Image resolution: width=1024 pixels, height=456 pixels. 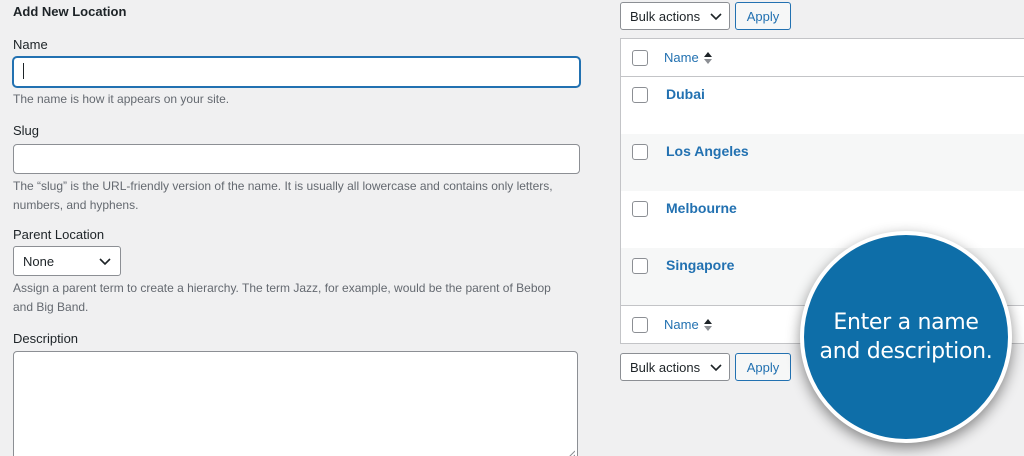 I want to click on location-link: Melbourne, so click(x=701, y=208).